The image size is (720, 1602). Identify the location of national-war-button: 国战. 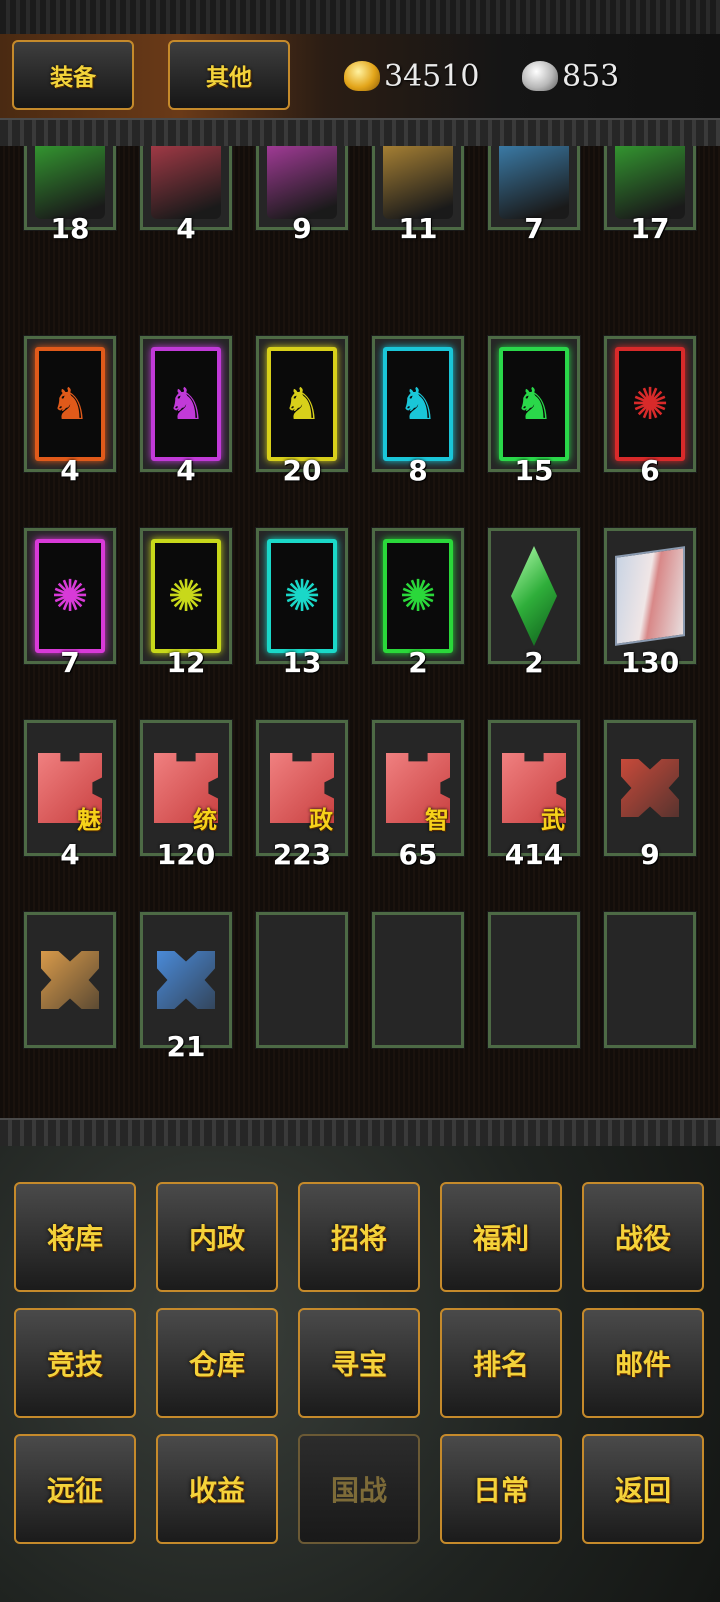
(359, 1489).